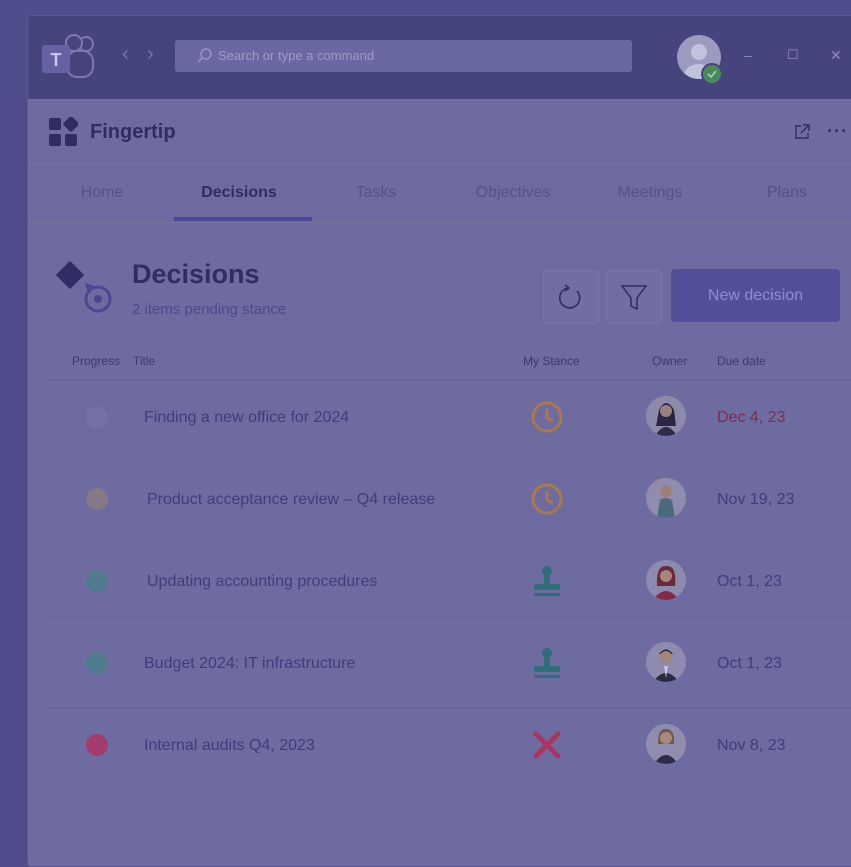 The image size is (851, 867). I want to click on new-decision-button: New decision, so click(755, 295).